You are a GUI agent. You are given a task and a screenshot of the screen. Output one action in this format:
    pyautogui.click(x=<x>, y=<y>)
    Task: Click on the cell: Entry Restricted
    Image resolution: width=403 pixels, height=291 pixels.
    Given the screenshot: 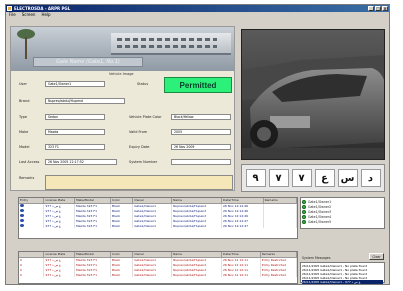 What is the action you would take?
    pyautogui.click(x=278, y=274)
    